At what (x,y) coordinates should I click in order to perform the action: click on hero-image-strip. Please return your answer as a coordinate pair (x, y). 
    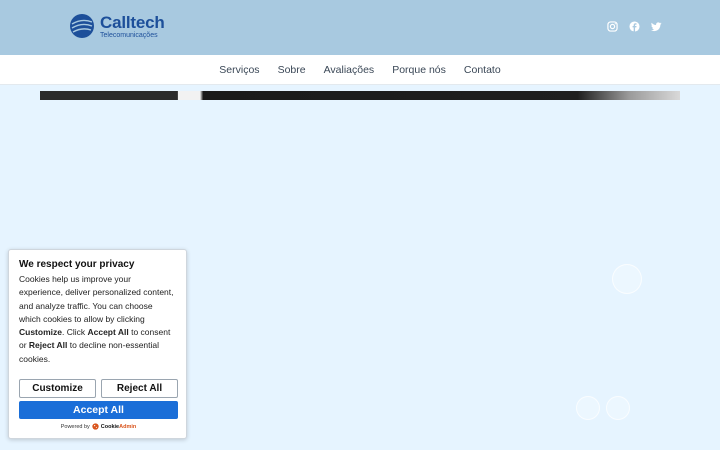
    Looking at the image, I should click on (360, 95).